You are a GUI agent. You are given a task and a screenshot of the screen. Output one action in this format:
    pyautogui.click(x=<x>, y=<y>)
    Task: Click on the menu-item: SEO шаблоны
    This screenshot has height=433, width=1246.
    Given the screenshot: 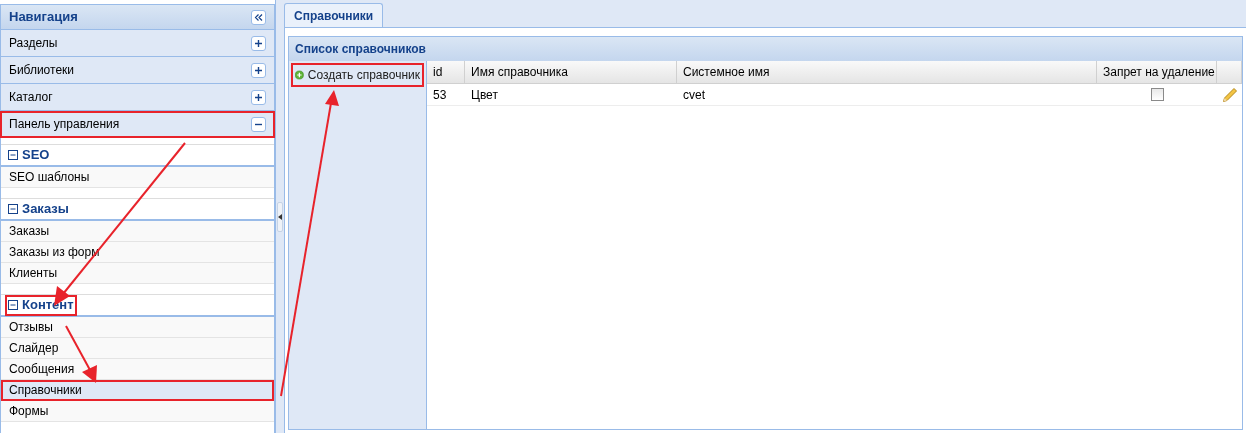 What is the action you would take?
    pyautogui.click(x=138, y=177)
    